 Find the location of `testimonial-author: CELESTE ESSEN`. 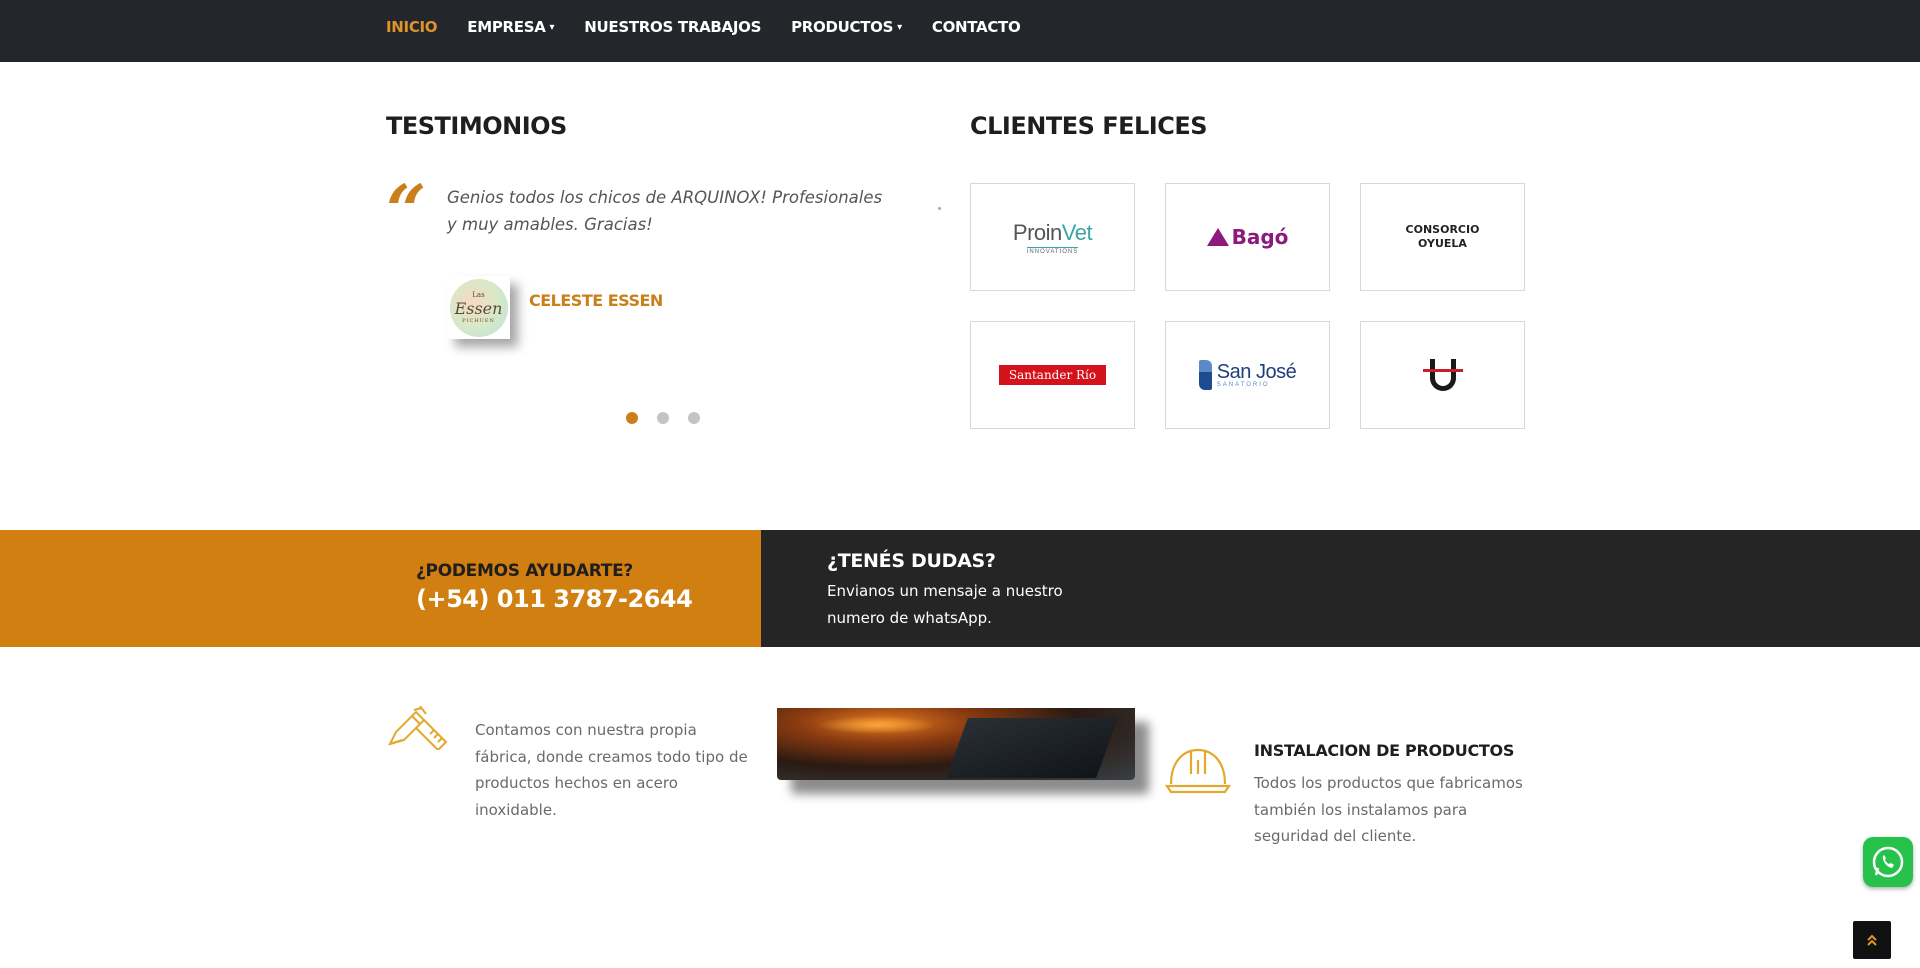

testimonial-author: CELESTE ESSEN is located at coordinates (596, 300).